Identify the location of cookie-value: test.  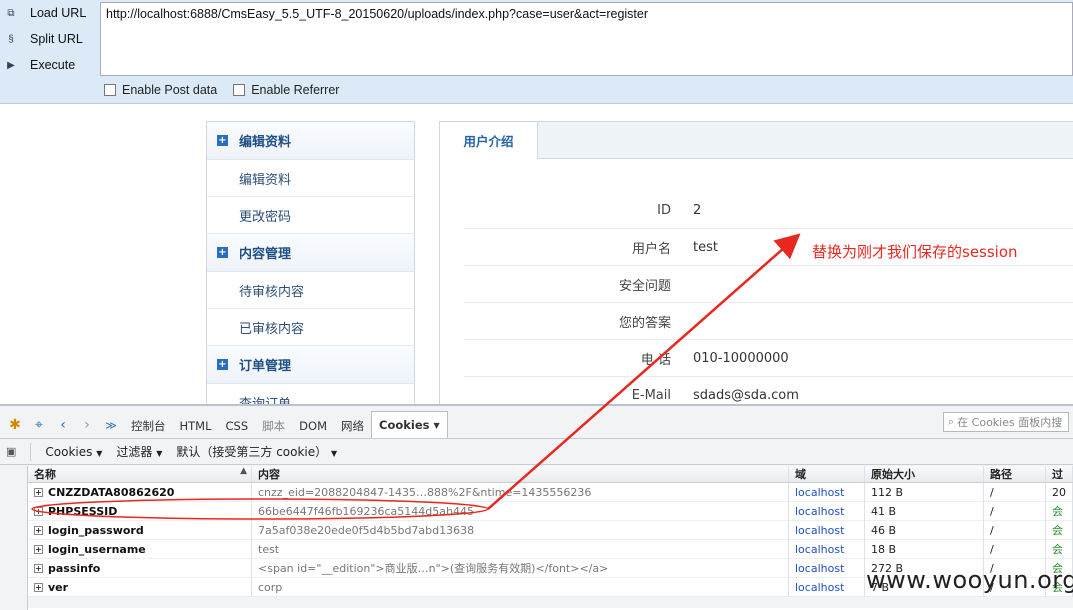
(520, 549).